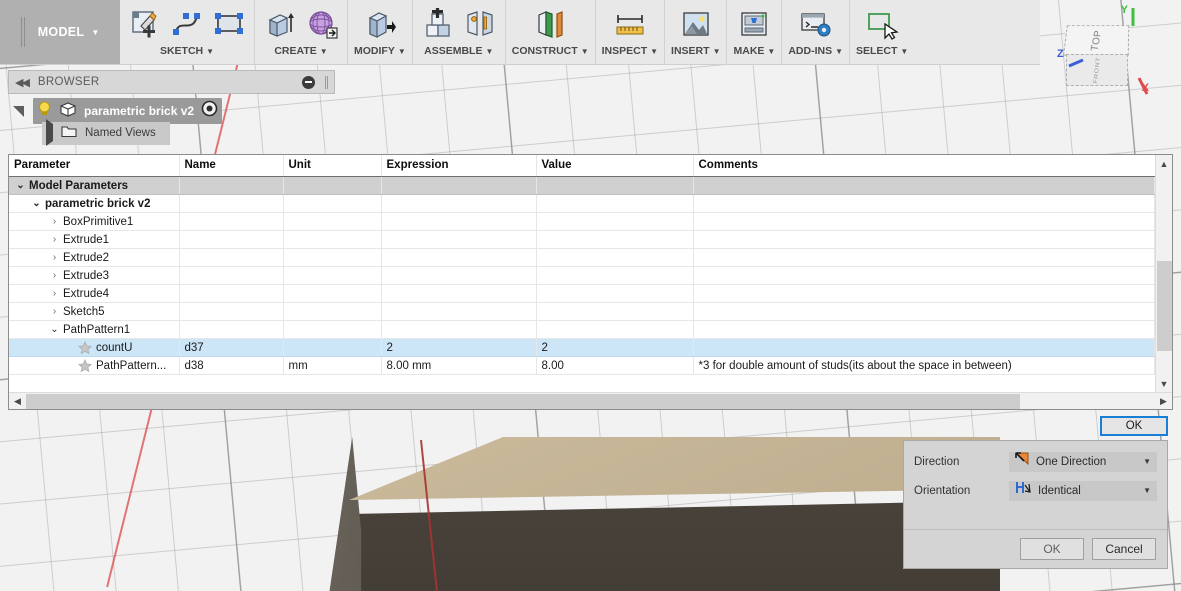  I want to click on target-circle-icon, so click(209, 111).